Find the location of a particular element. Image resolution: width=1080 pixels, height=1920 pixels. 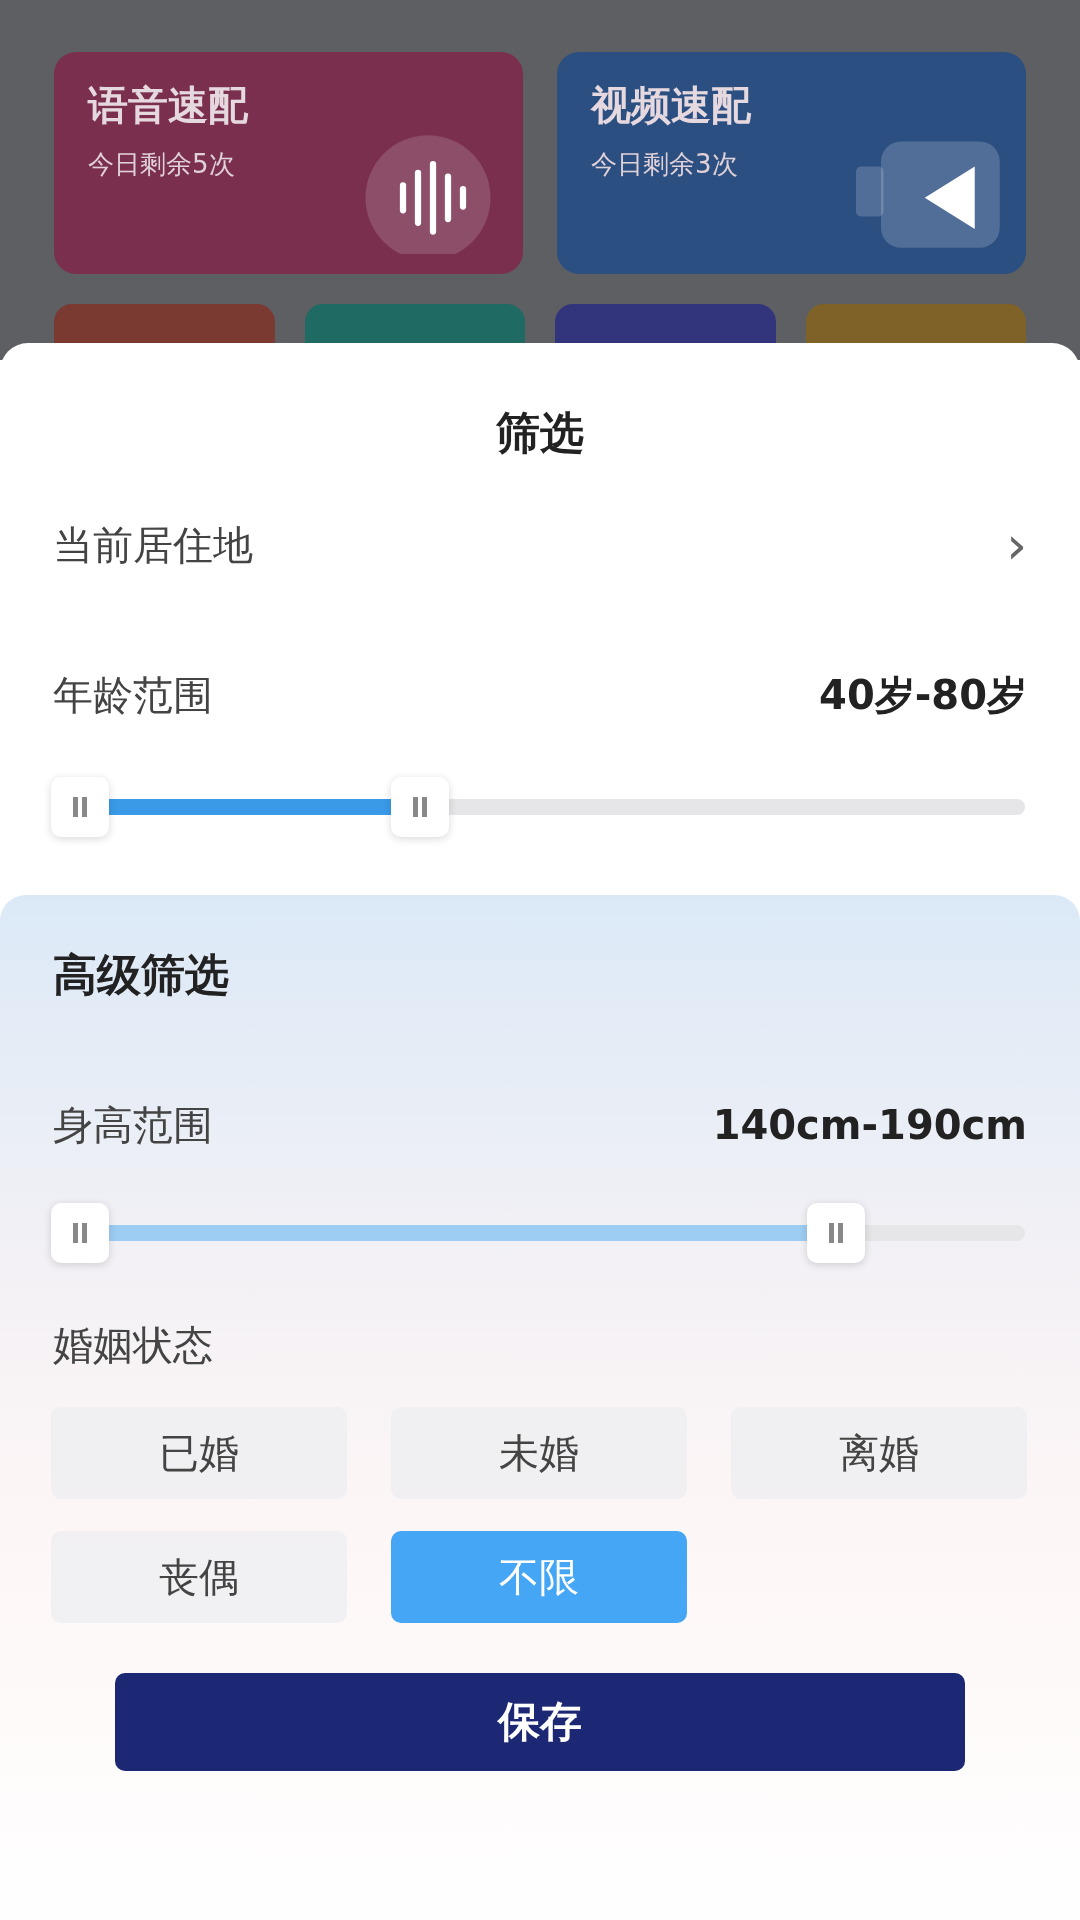

feature-card: 视频速配 今日剩余3次 is located at coordinates (791, 163).